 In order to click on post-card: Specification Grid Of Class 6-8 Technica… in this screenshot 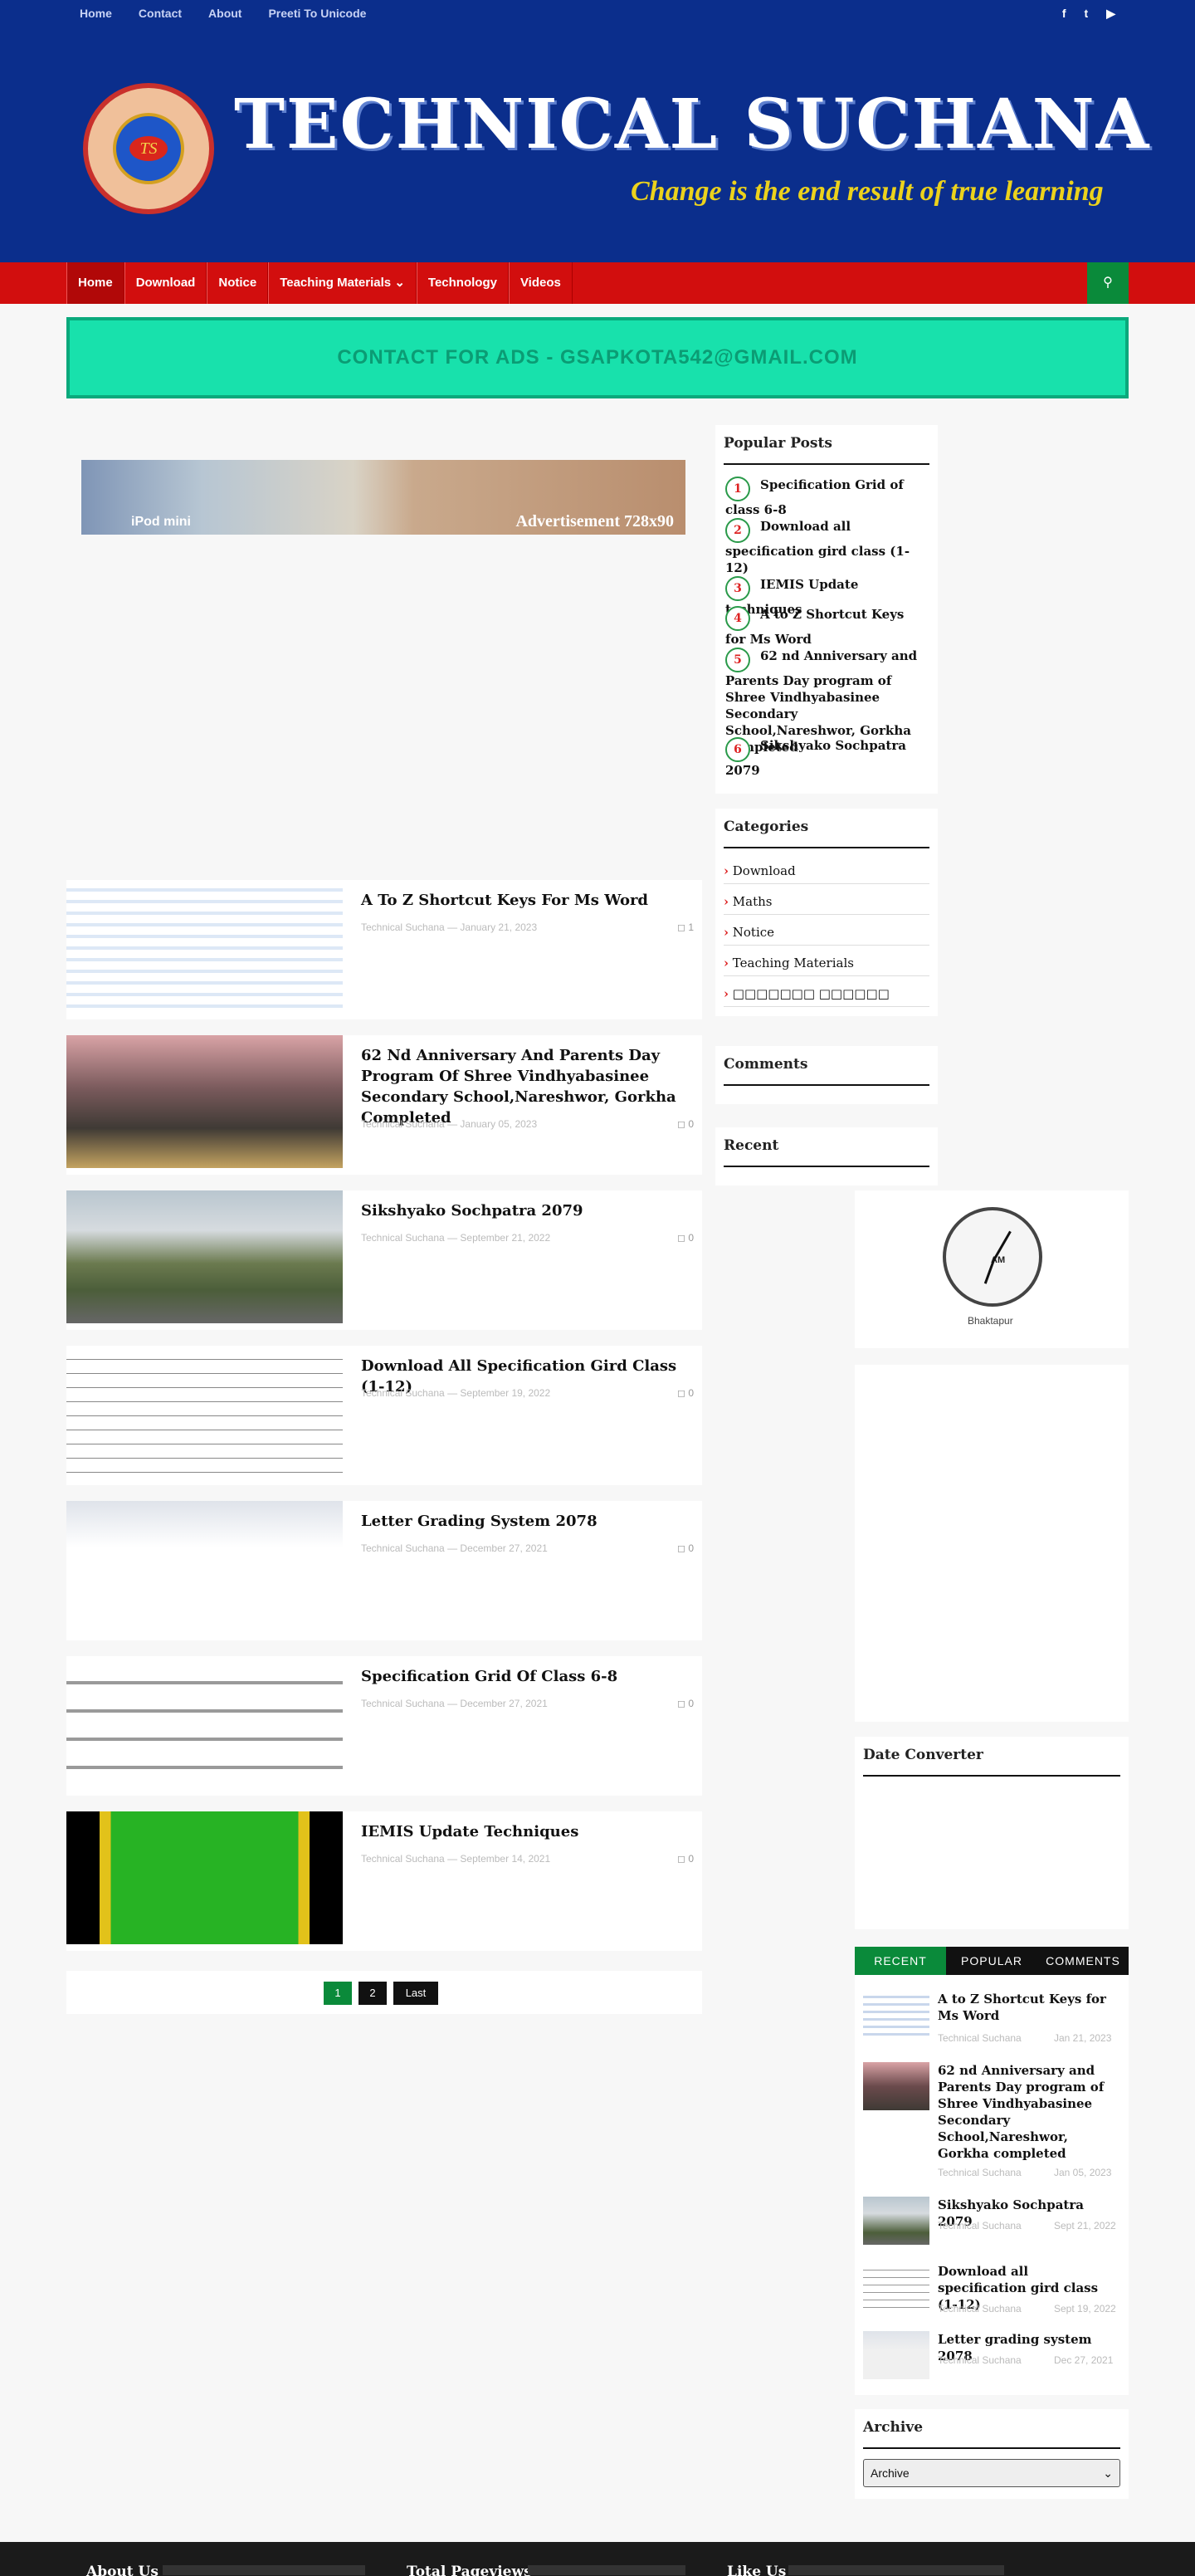, I will do `click(384, 1726)`.